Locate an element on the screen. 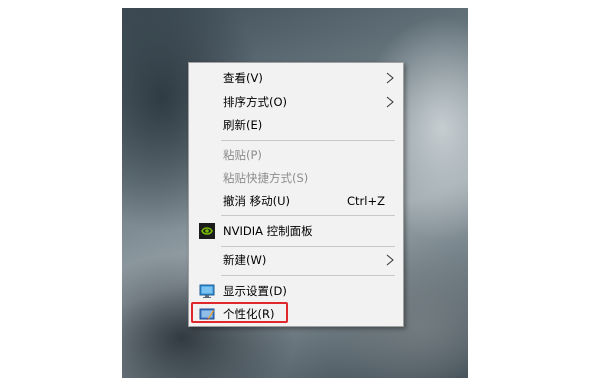 This screenshot has width=608, height=389. menu-item-nvidia-control-panel: NVIDIA 控制面板 is located at coordinates (296, 231).